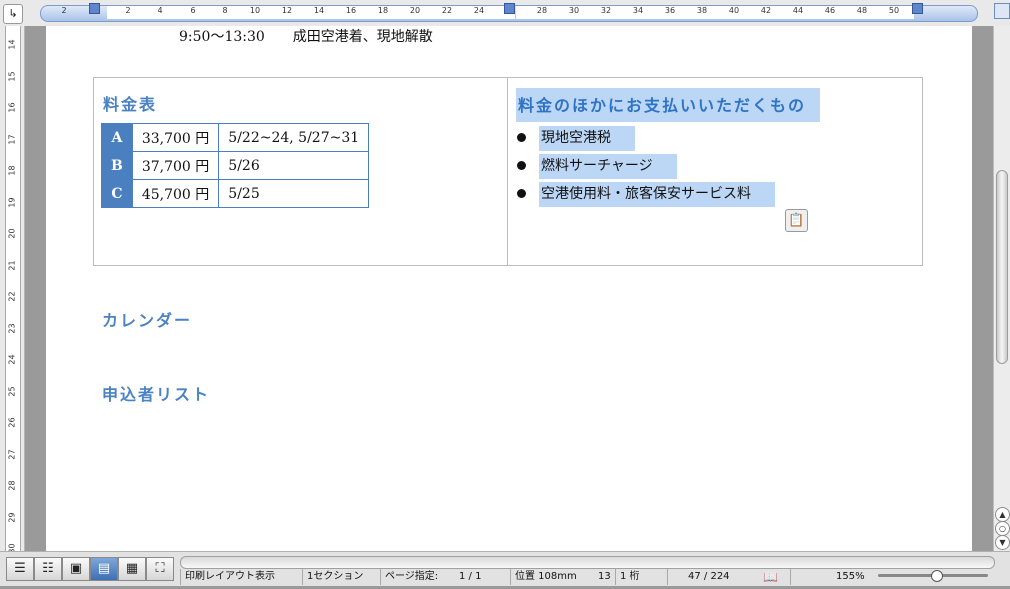  Describe the element at coordinates (698, 577) in the screenshot. I see `word-count: 47 / 224` at that location.